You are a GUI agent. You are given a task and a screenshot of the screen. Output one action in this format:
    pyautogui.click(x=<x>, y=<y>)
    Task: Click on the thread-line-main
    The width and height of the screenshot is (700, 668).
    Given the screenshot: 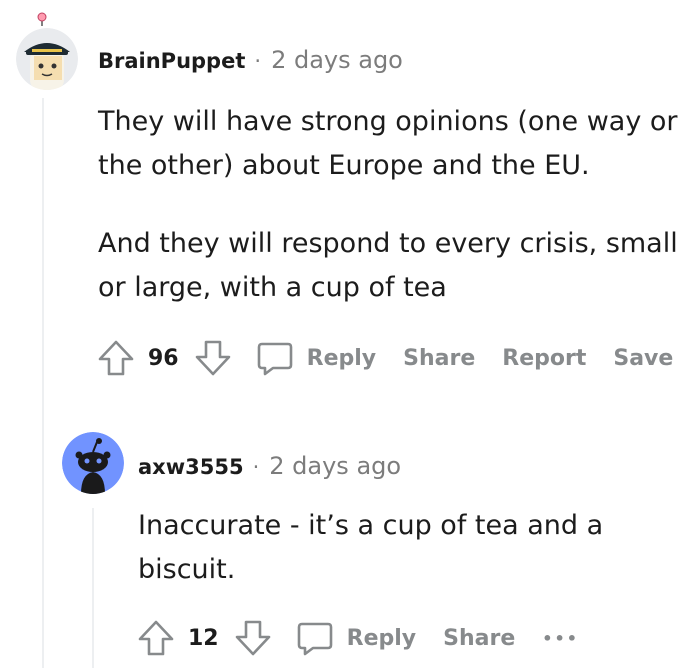 What is the action you would take?
    pyautogui.click(x=43, y=383)
    